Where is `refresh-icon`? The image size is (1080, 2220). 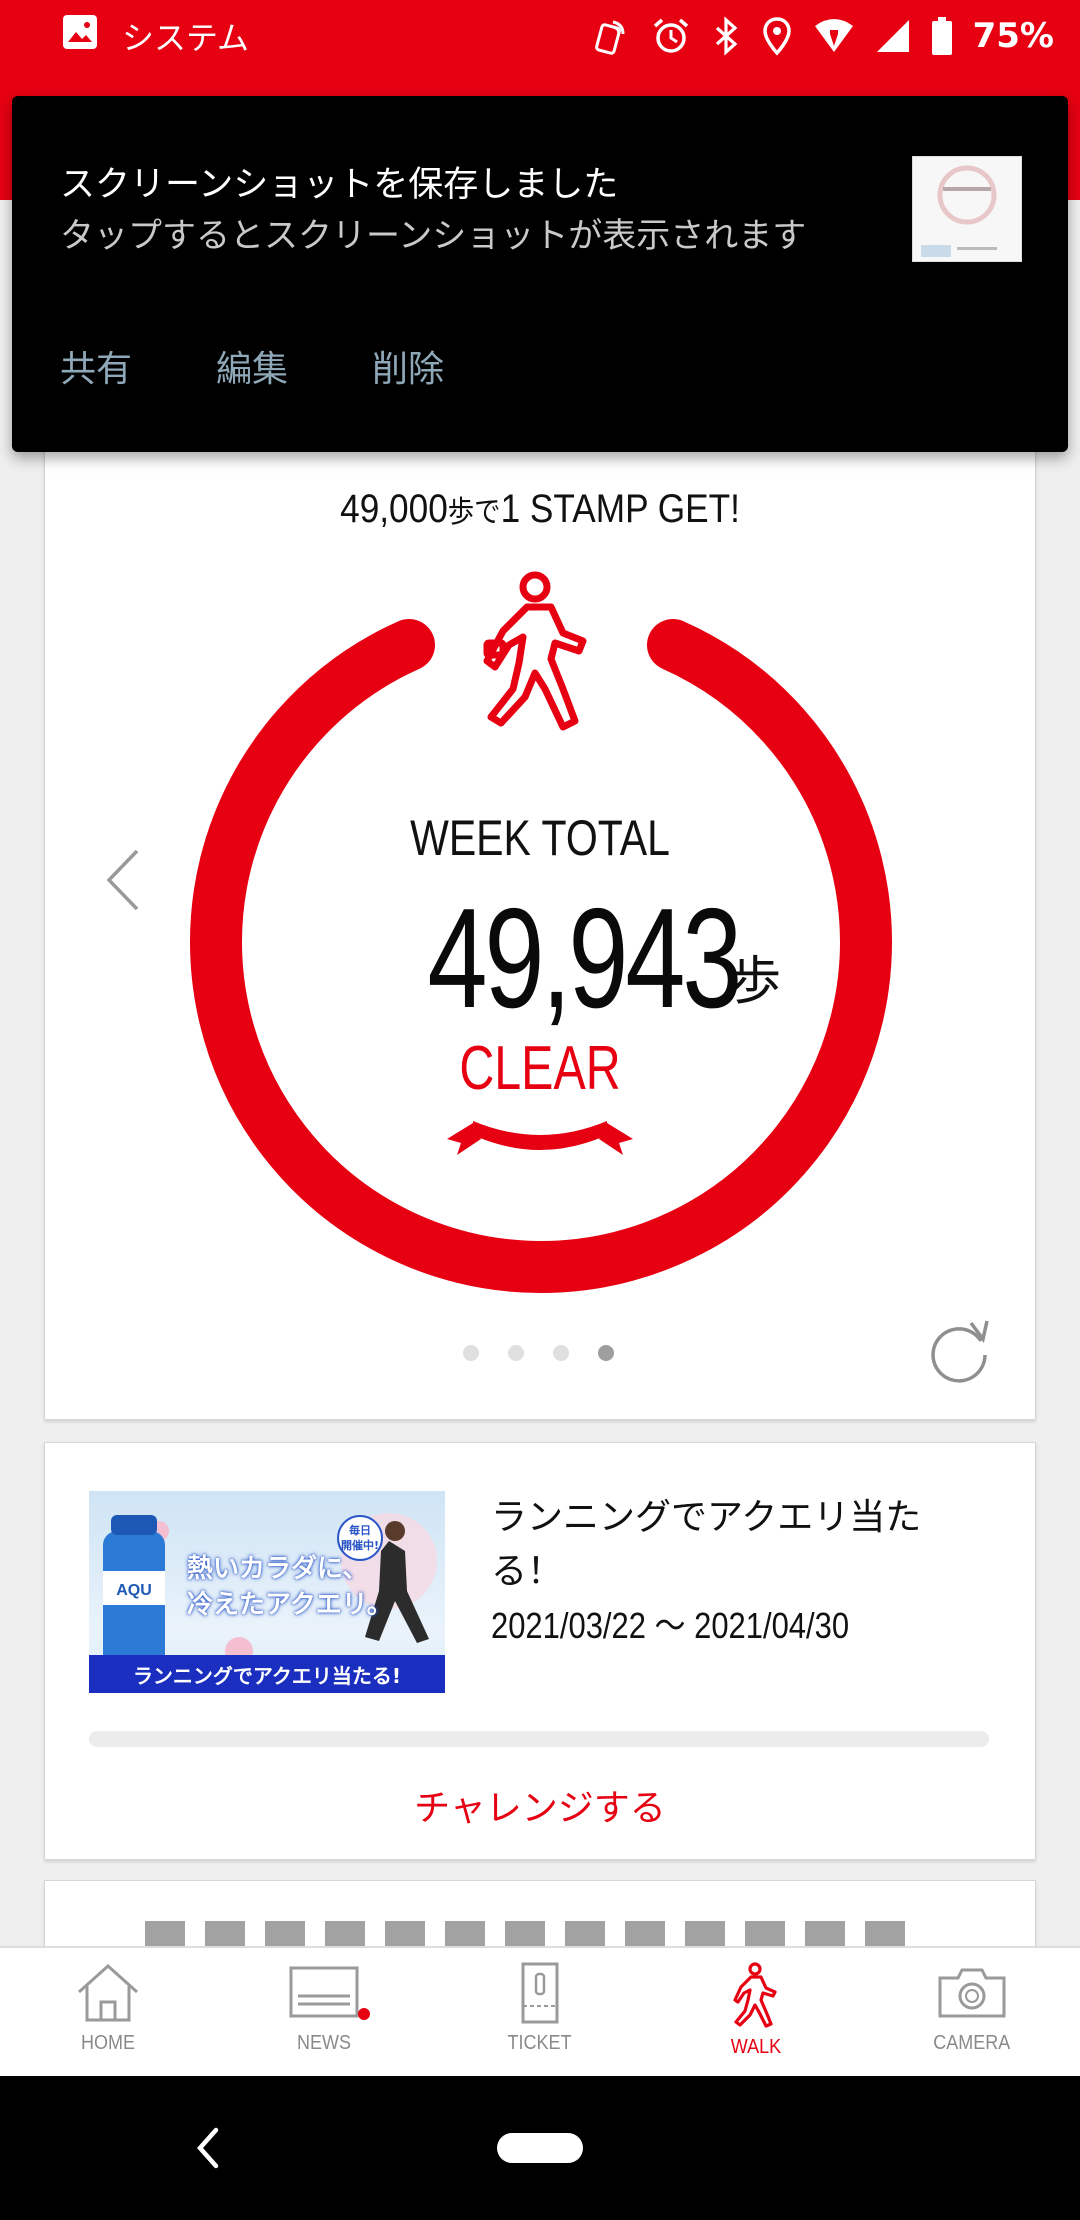
refresh-icon is located at coordinates (959, 1349).